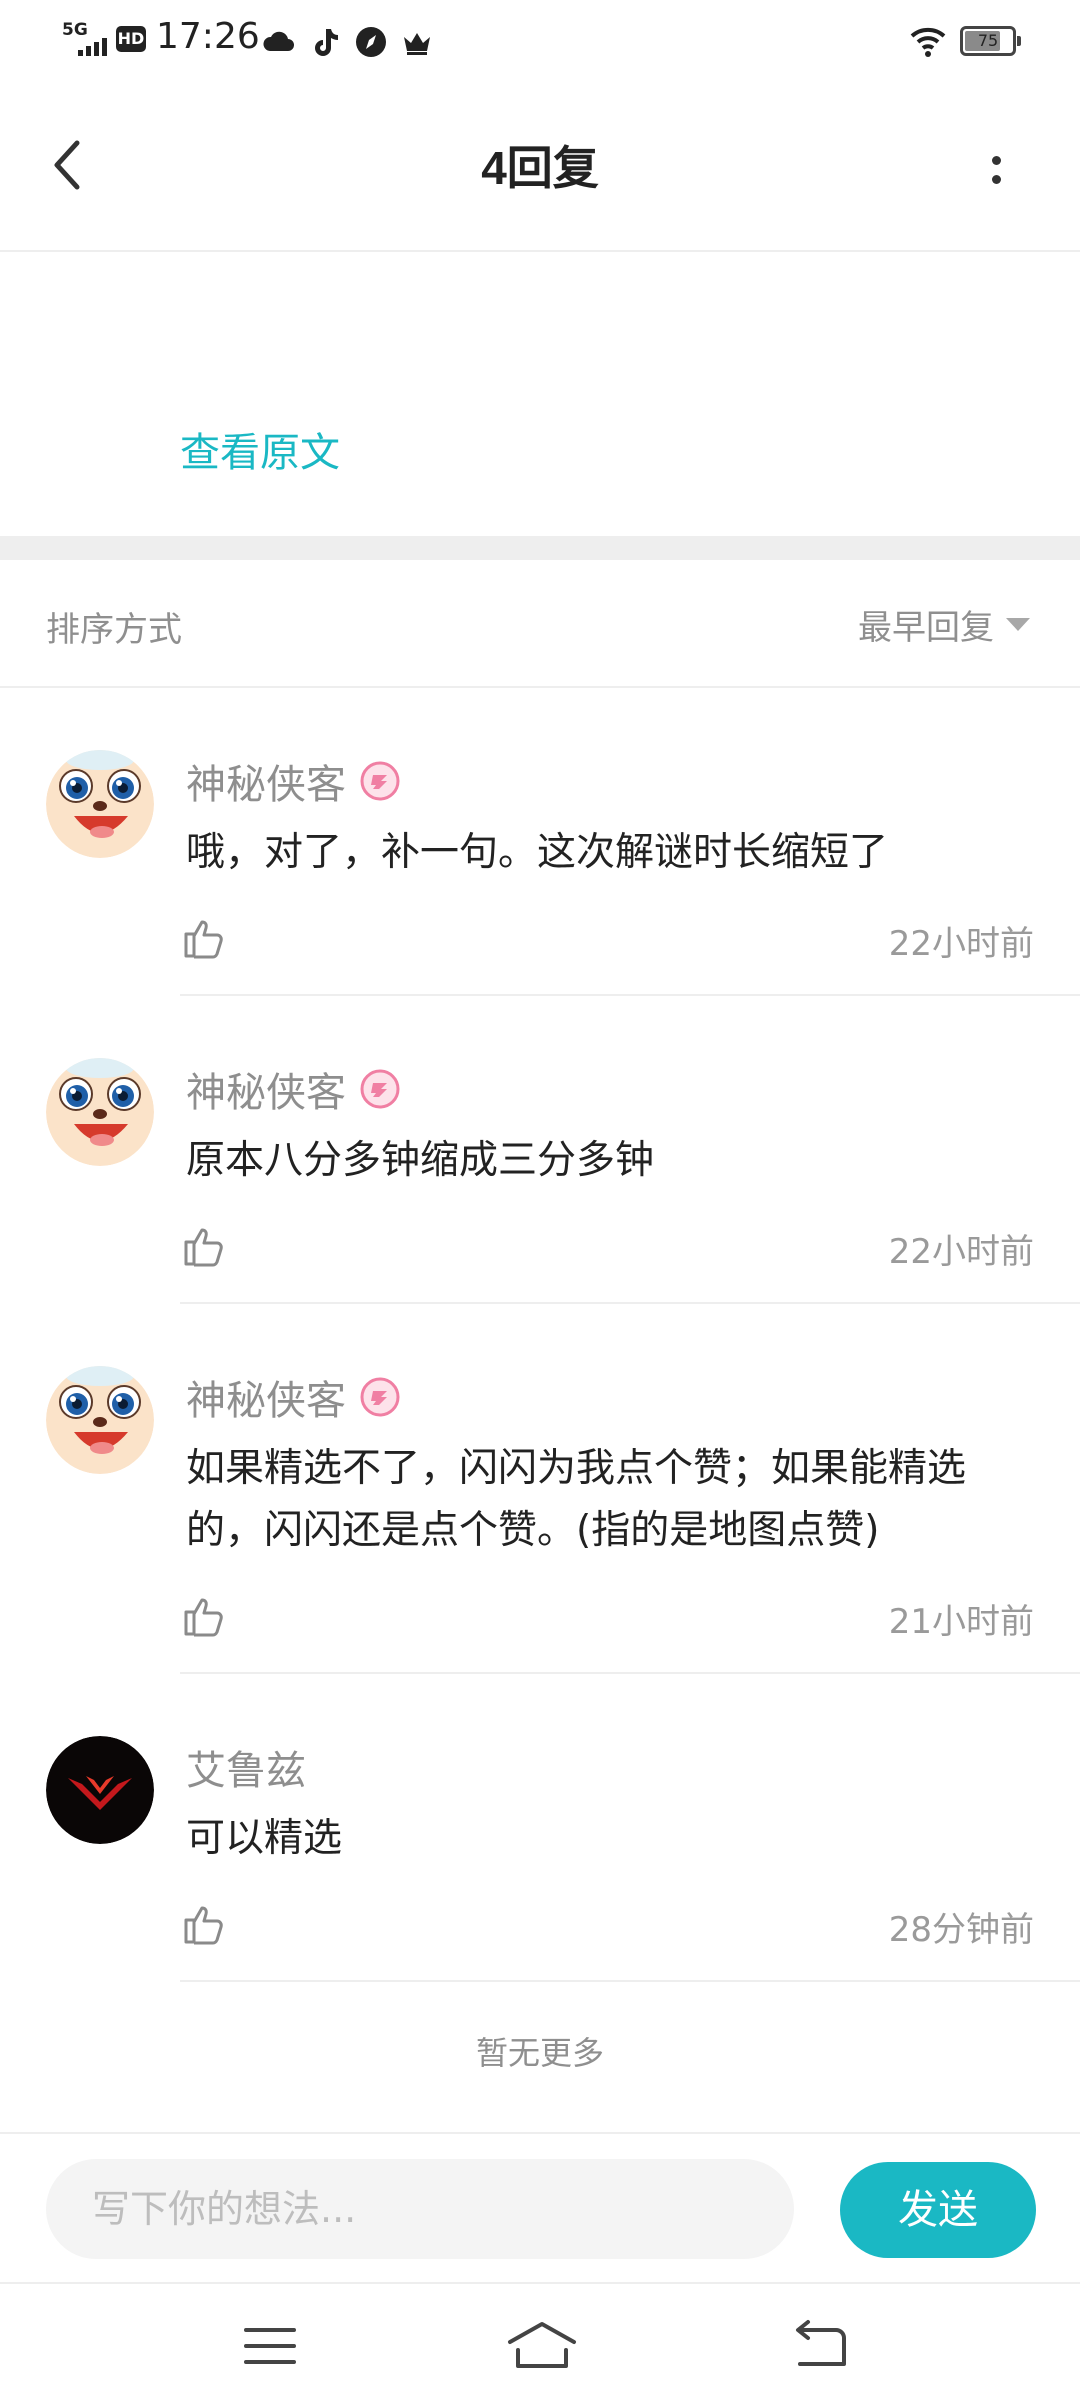 The height and width of the screenshot is (2408, 1080). I want to click on system-nav-bar, so click(540, 2345).